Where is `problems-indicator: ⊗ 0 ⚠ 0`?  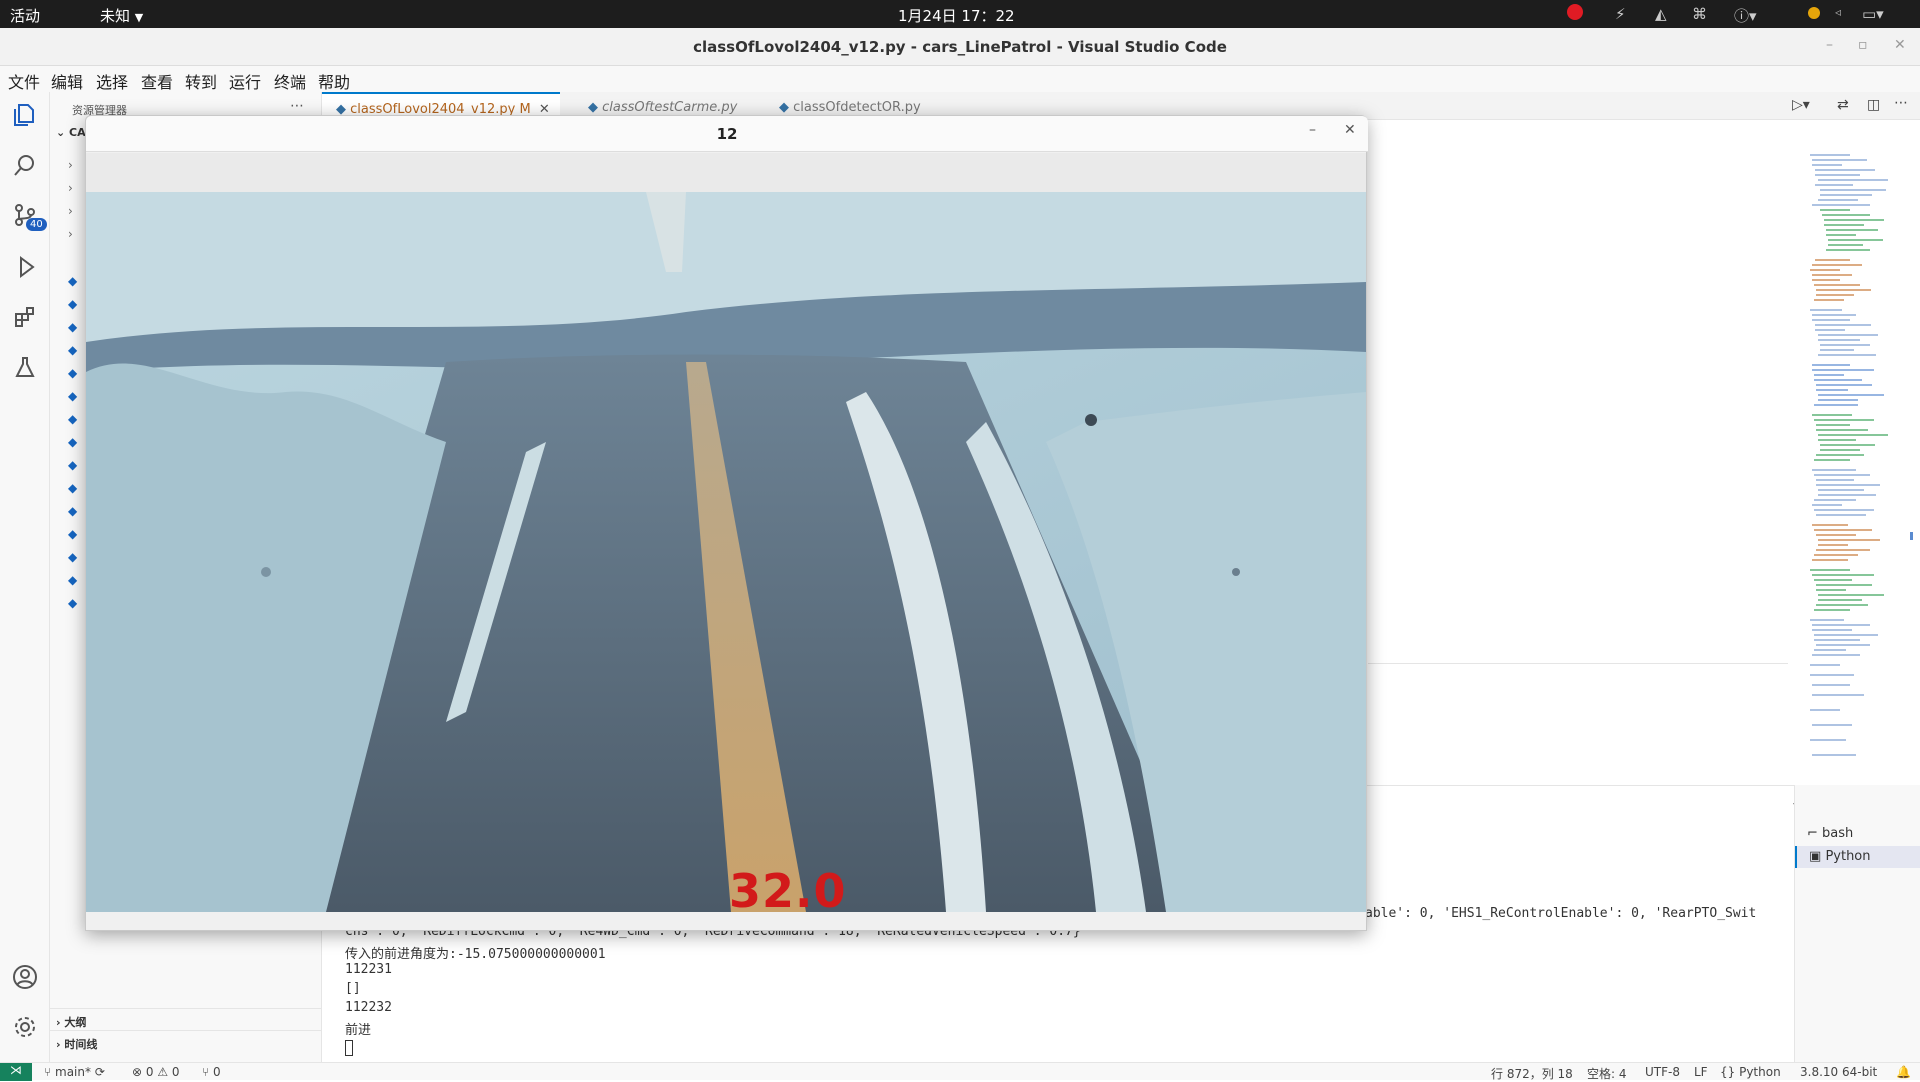
problems-indicator: ⊗ 0 ⚠ 0 is located at coordinates (156, 1072).